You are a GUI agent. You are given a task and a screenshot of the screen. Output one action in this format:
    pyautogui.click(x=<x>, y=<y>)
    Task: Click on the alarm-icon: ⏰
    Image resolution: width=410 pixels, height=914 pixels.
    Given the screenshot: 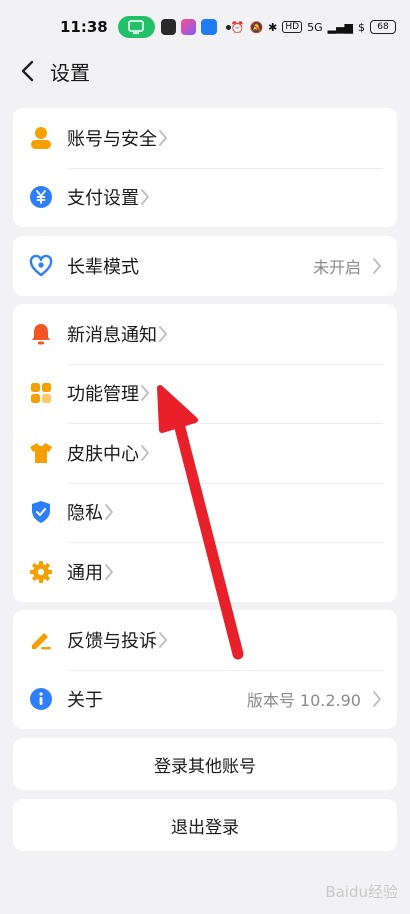 What is the action you would take?
    pyautogui.click(x=237, y=27)
    